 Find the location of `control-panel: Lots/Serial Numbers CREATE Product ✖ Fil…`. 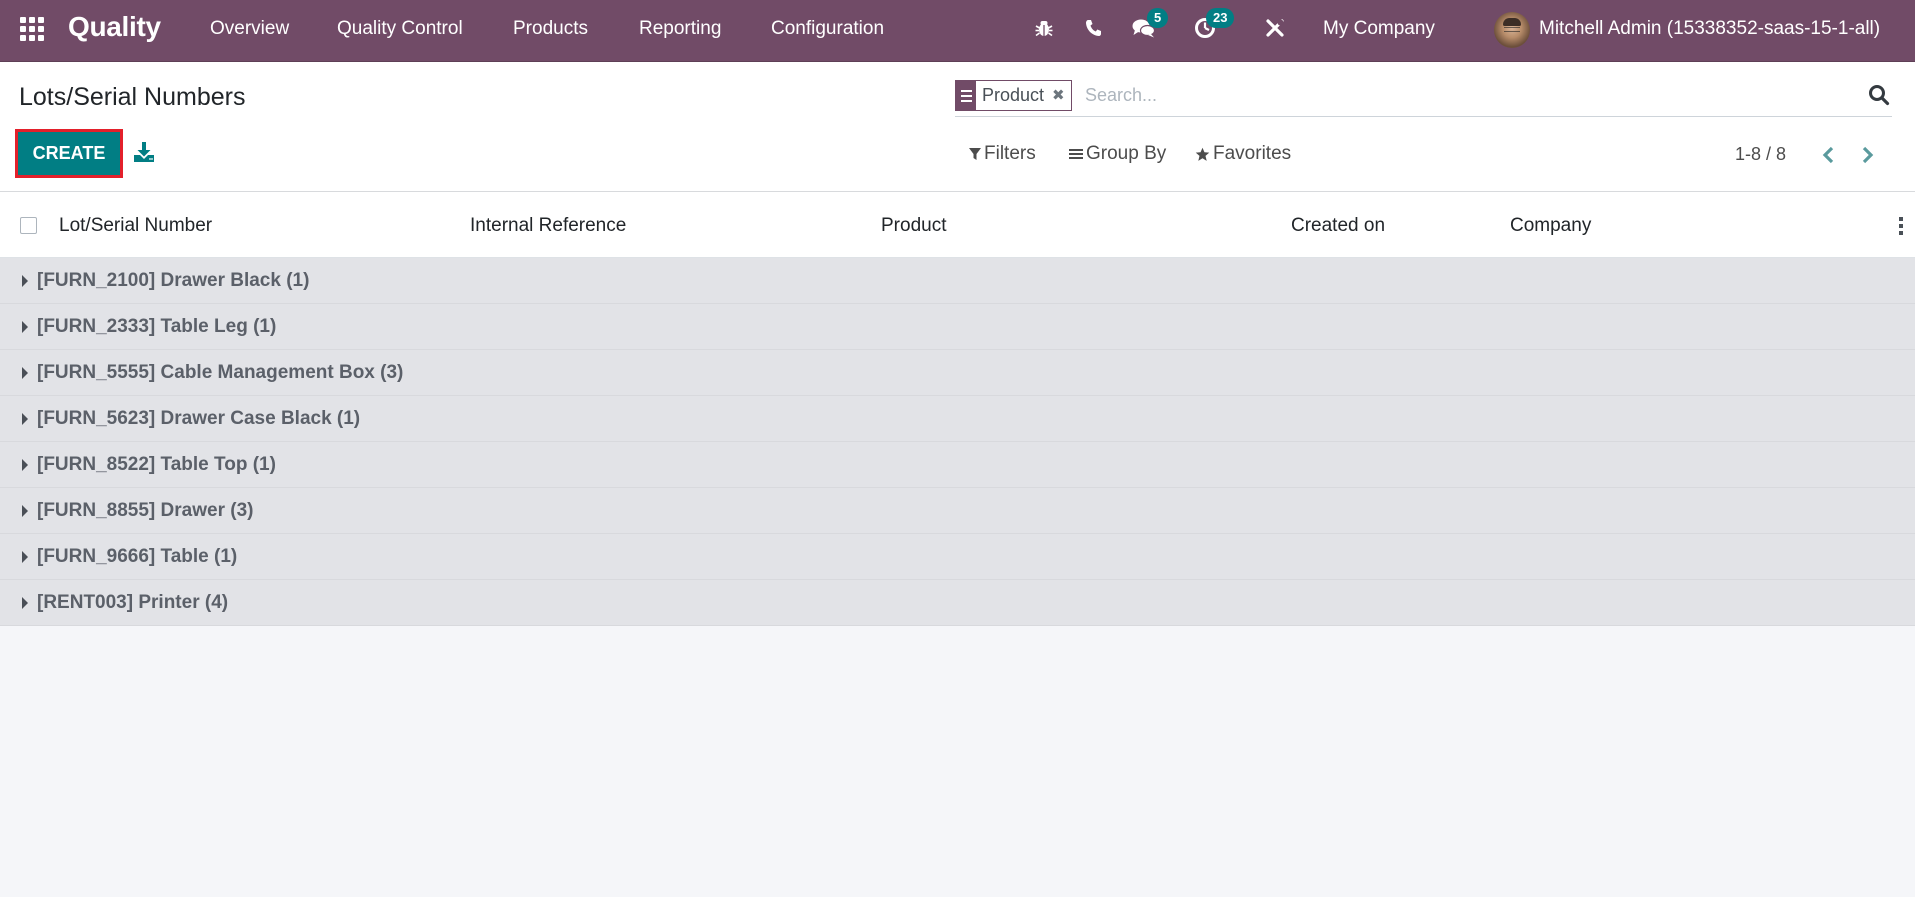

control-panel: Lots/Serial Numbers CREATE Product ✖ Fil… is located at coordinates (957, 127).